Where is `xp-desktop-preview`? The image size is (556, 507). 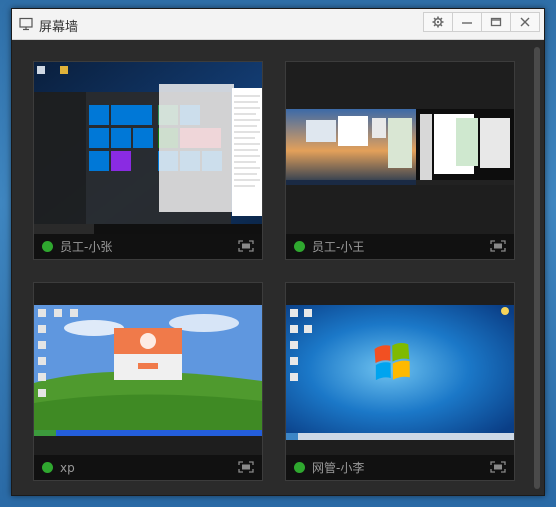 xp-desktop-preview is located at coordinates (148, 369).